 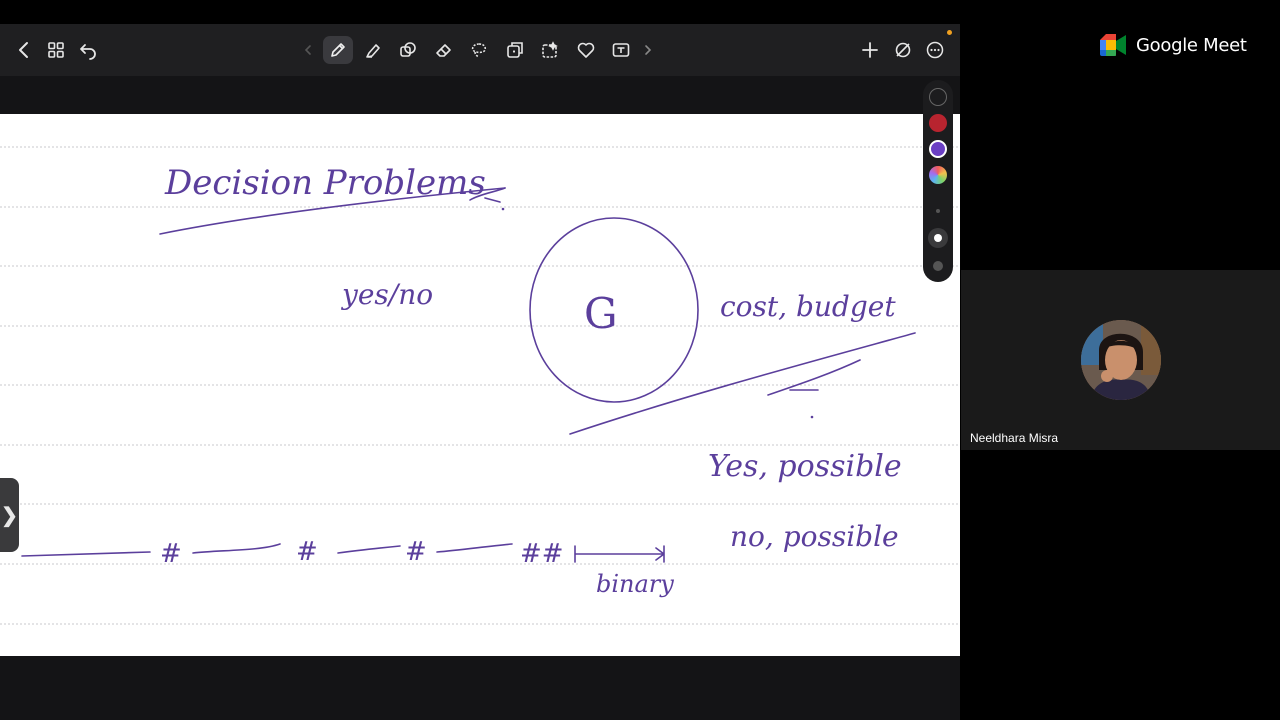 What do you see at coordinates (386, 294) in the screenshot?
I see `yes-no-text: yes/no` at bounding box center [386, 294].